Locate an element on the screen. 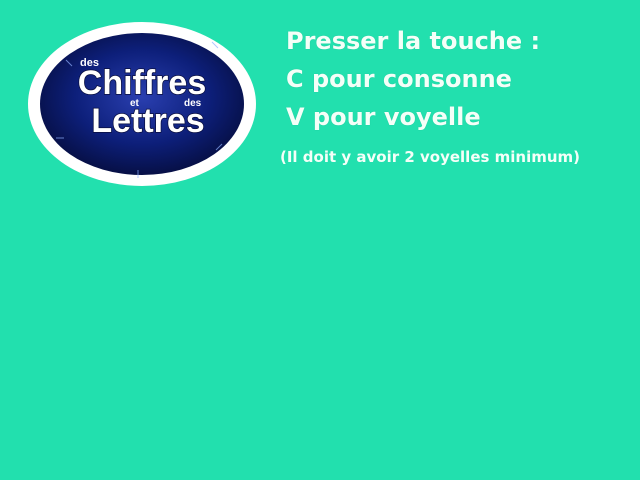  instruction-consonant: C pour consonne is located at coordinates (399, 79).